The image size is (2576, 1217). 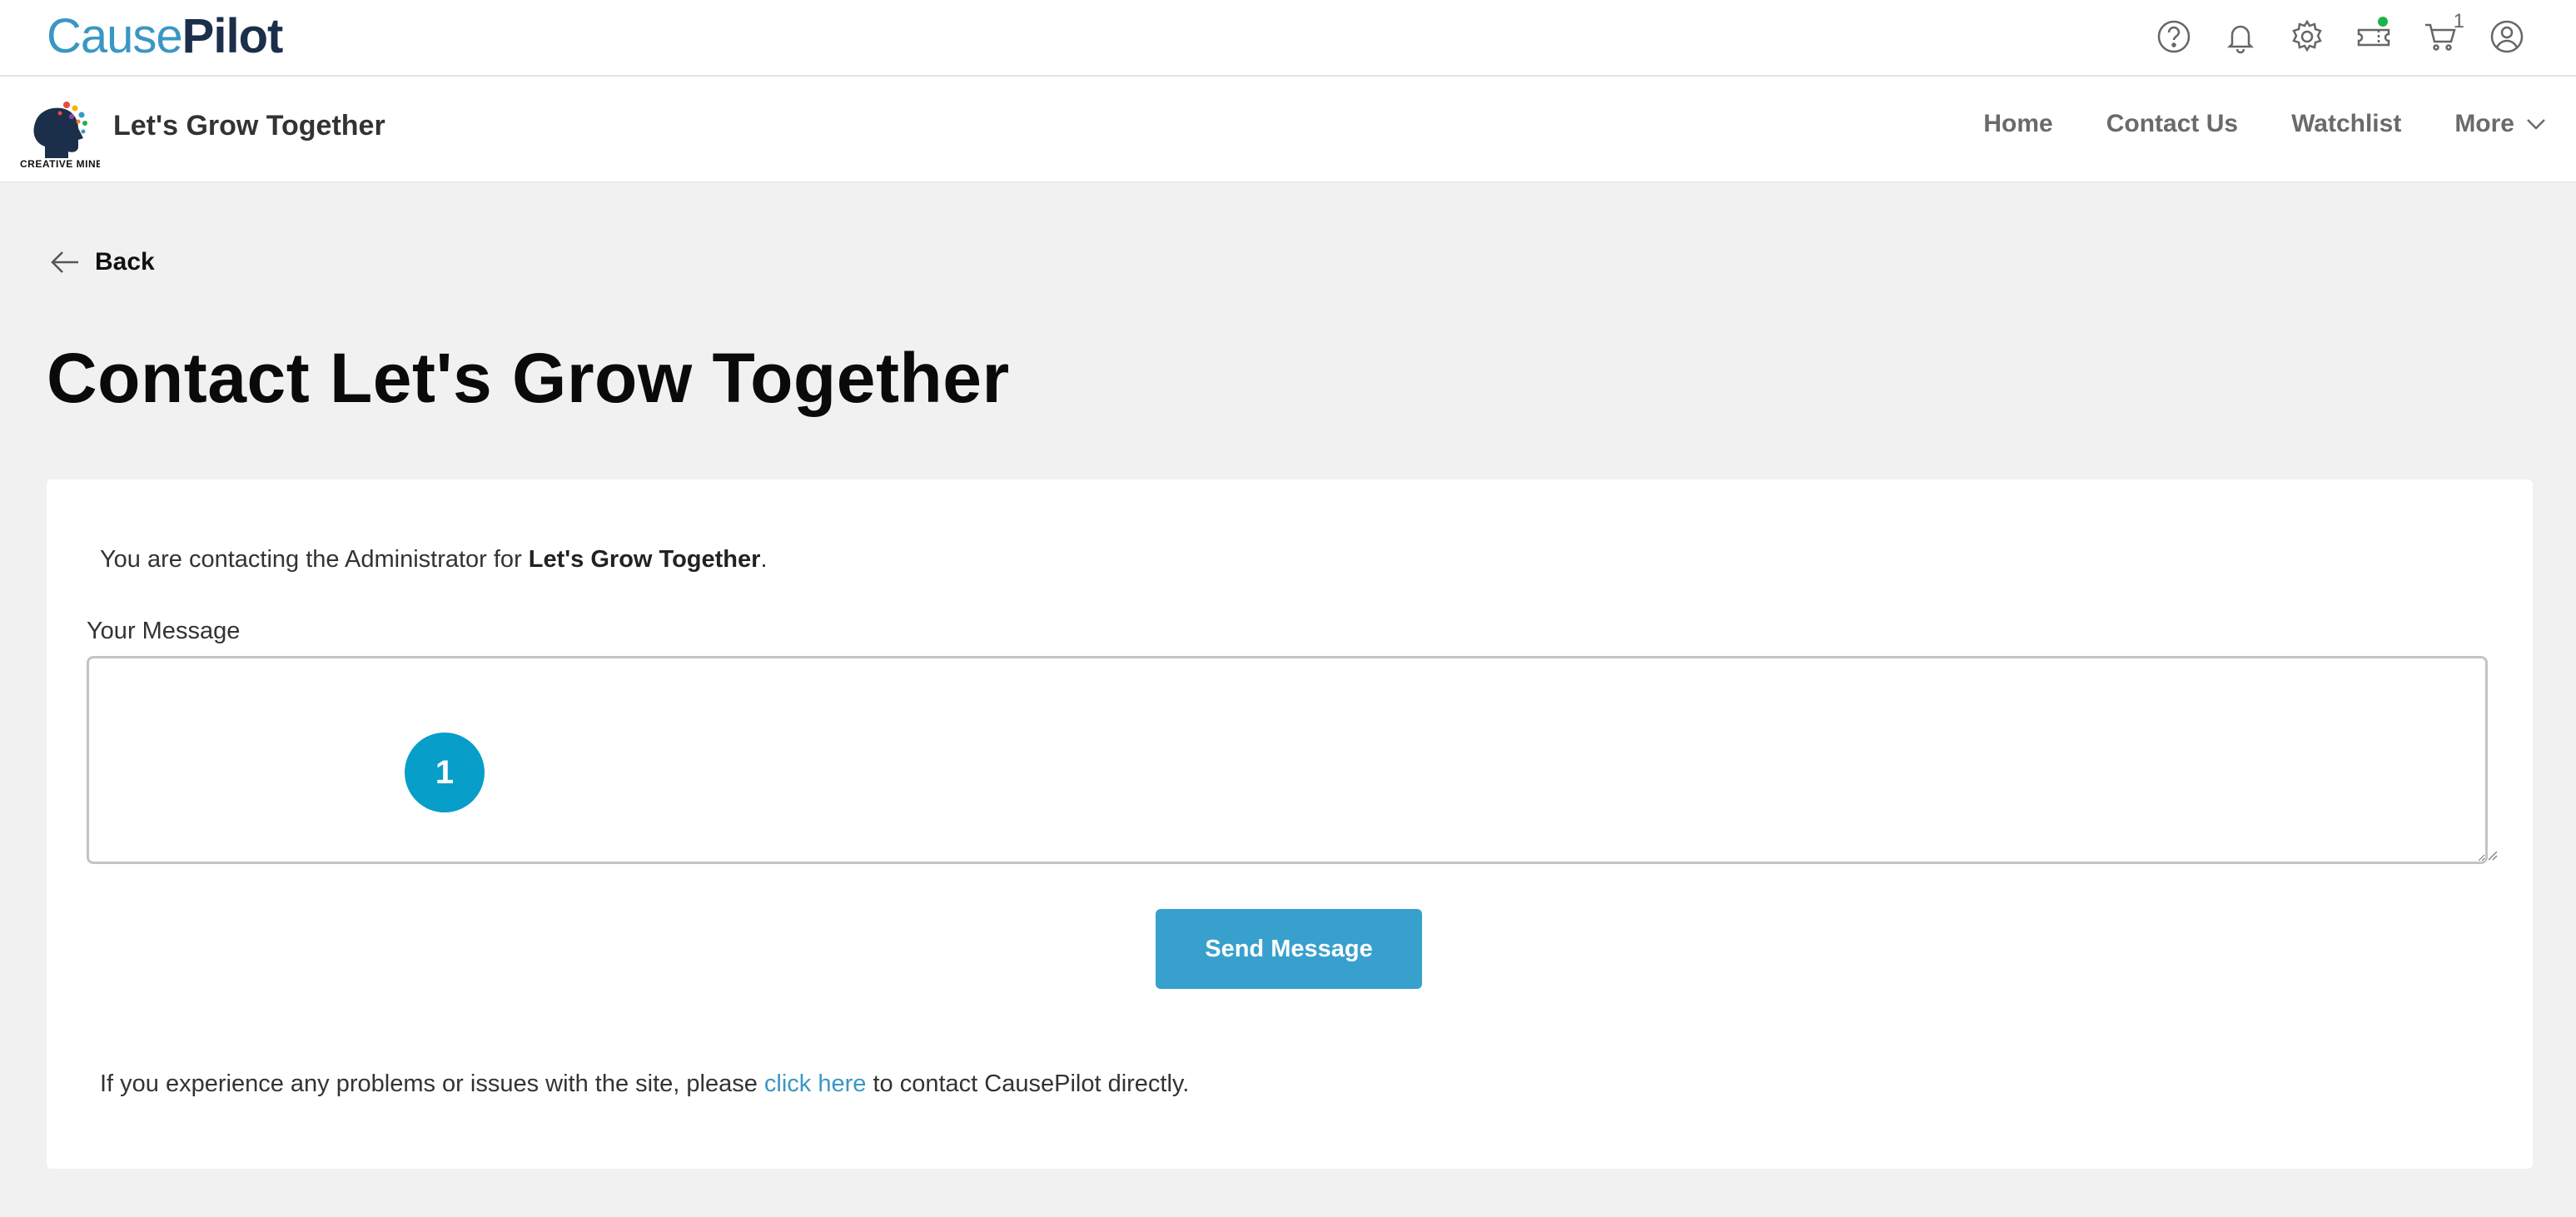 What do you see at coordinates (60, 131) in the screenshot?
I see `creative-mind-logo` at bounding box center [60, 131].